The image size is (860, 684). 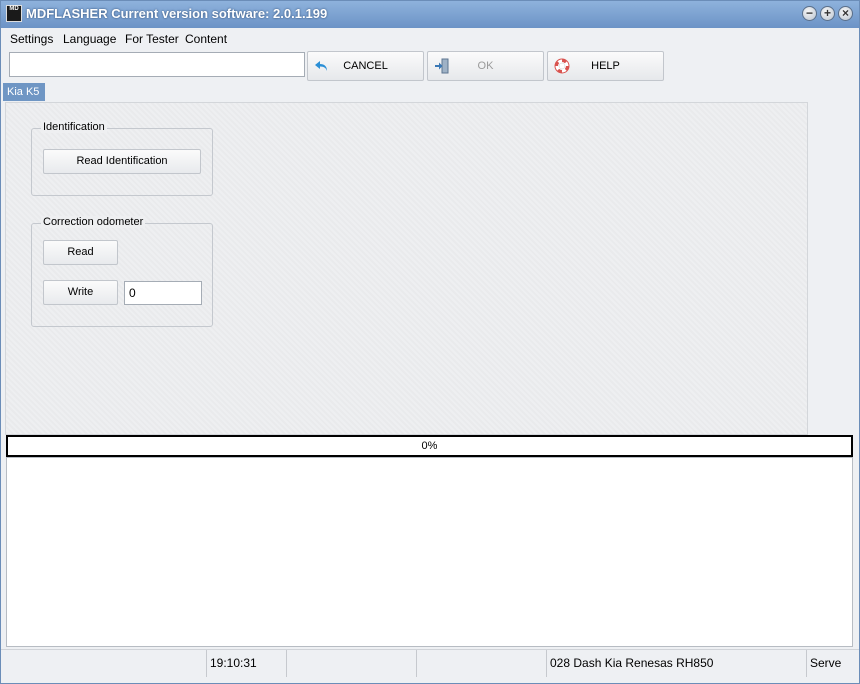 I want to click on progress-bar: 0%, so click(x=429, y=446).